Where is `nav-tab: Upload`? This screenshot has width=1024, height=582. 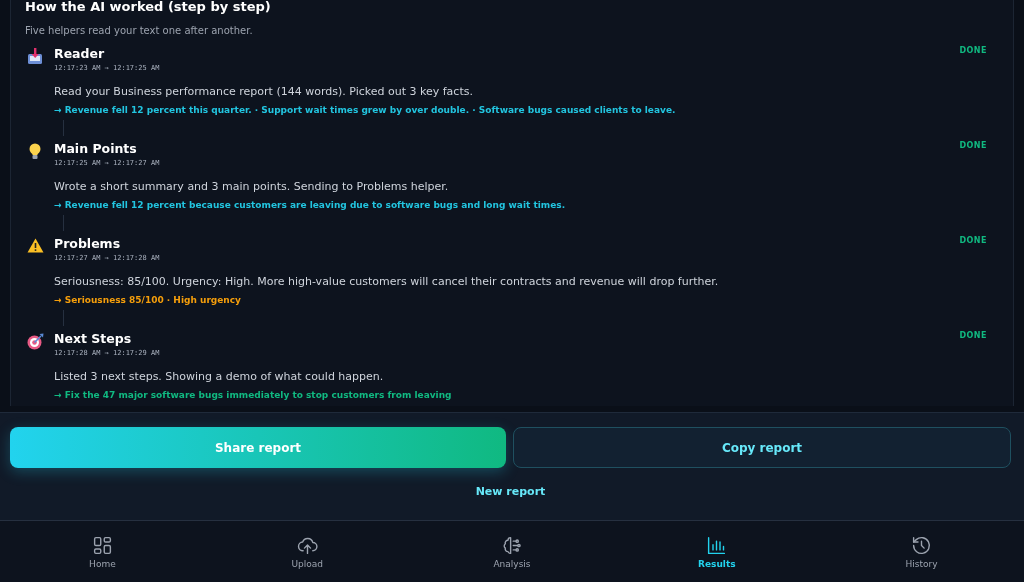
nav-tab: Upload is located at coordinates (307, 551).